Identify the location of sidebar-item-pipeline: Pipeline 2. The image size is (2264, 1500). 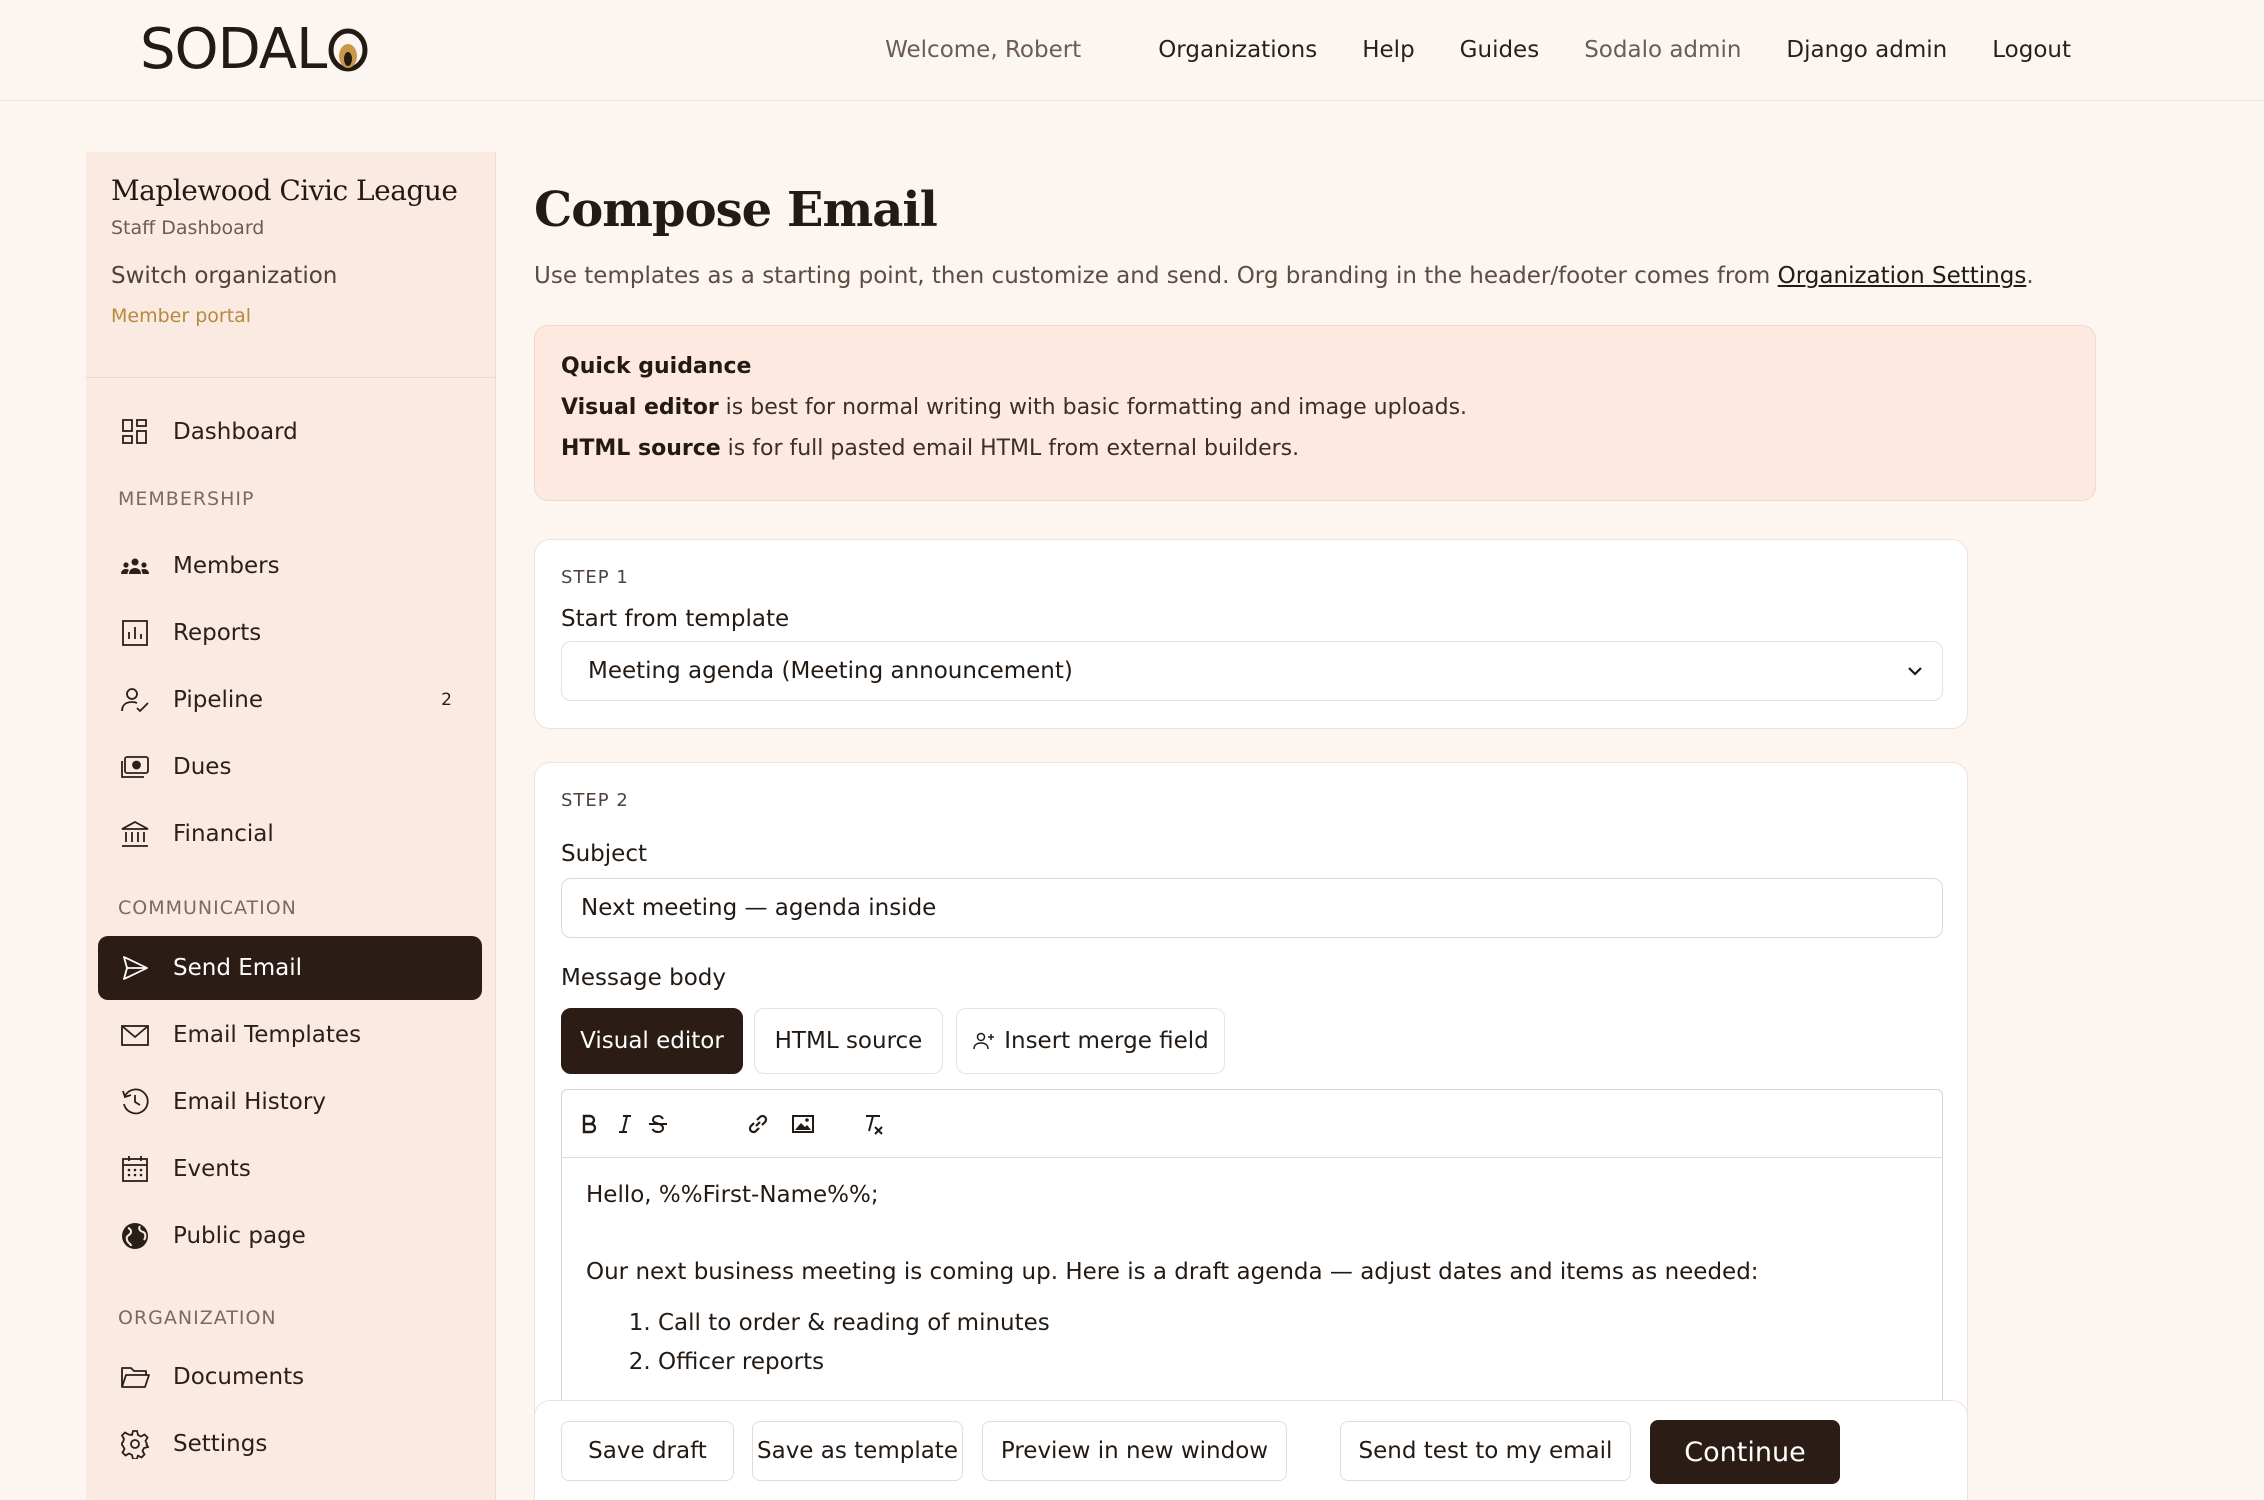
(290, 700).